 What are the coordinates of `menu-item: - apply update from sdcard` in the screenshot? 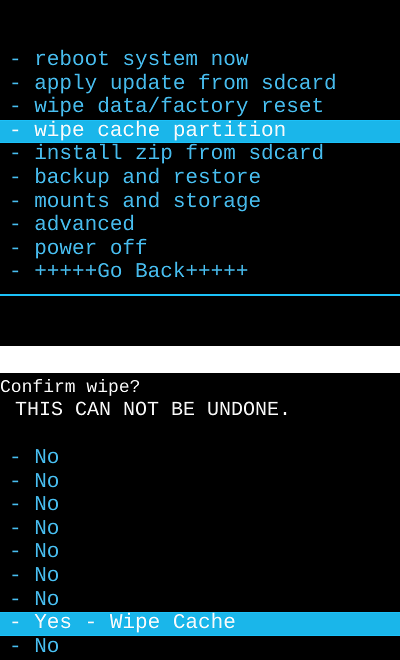 It's located at (200, 84).